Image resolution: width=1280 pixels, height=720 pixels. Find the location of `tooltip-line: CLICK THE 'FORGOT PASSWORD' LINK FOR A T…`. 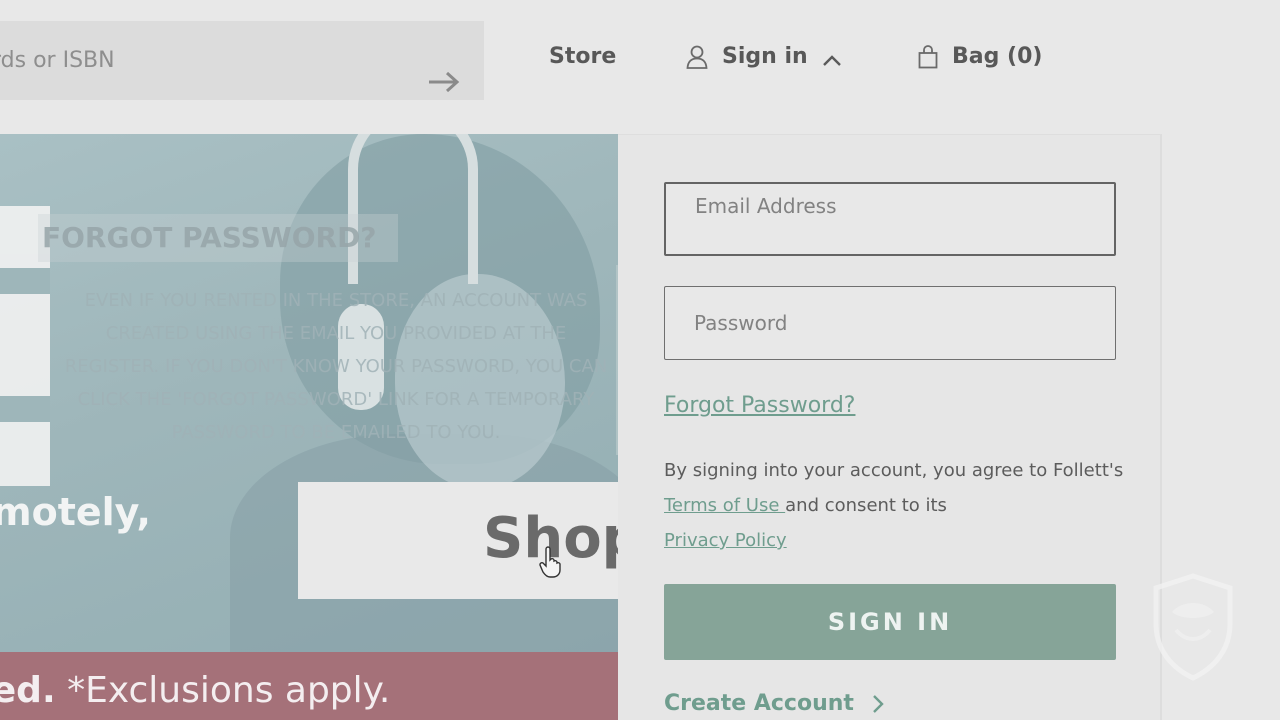

tooltip-line: CLICK THE 'FORGOT PASSWORD' LINK FOR A T… is located at coordinates (336, 399).